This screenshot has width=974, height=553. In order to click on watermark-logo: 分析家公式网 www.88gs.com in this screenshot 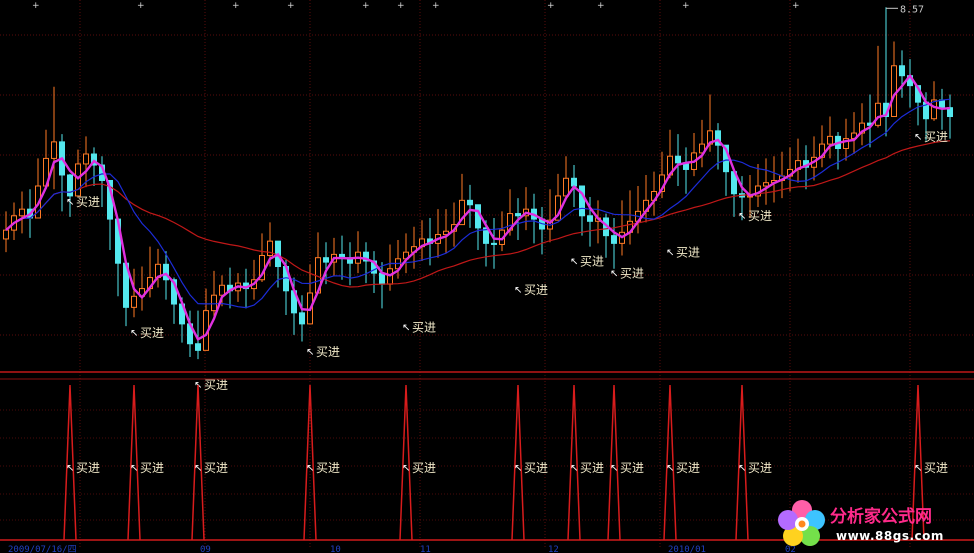, I will do `click(872, 524)`.